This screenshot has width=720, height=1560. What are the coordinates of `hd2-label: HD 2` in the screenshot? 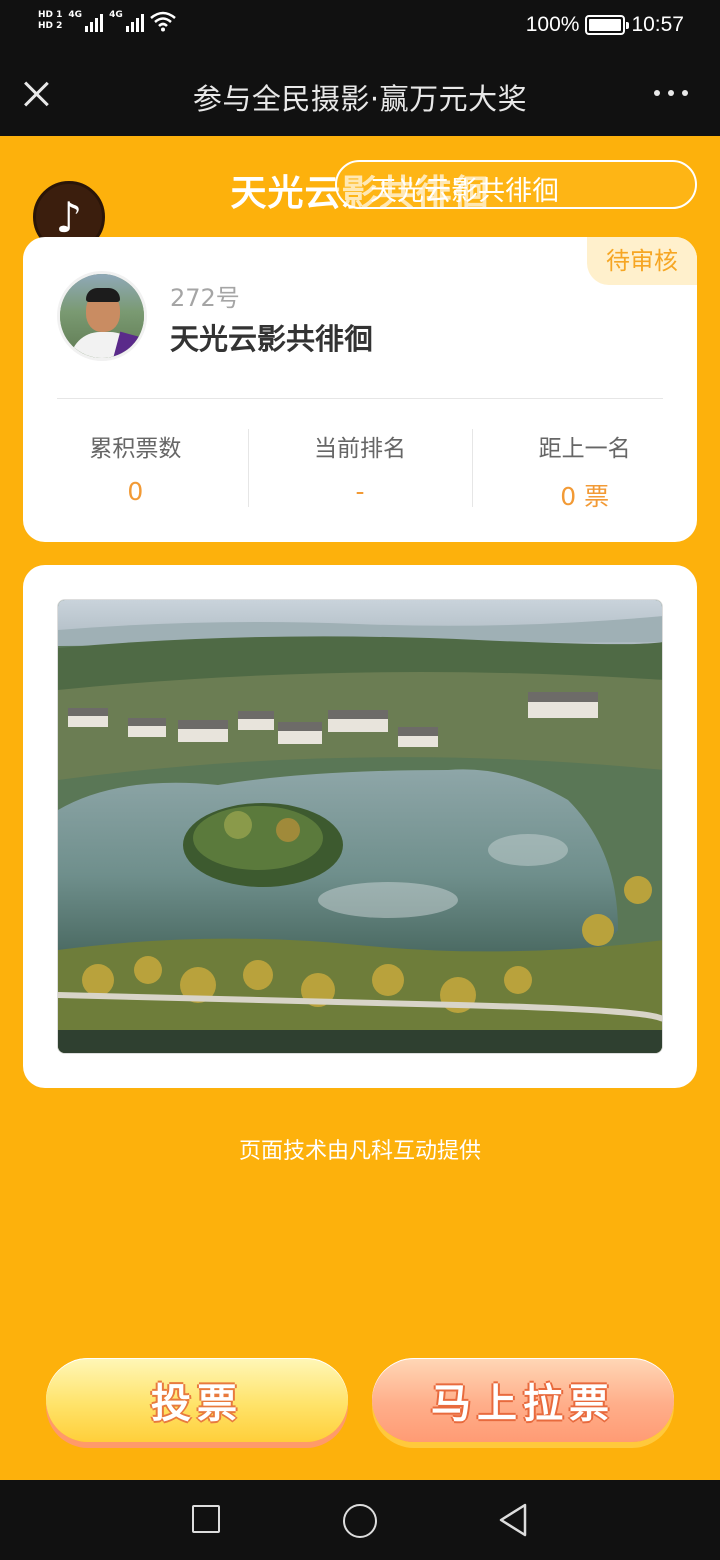 It's located at (50, 26).